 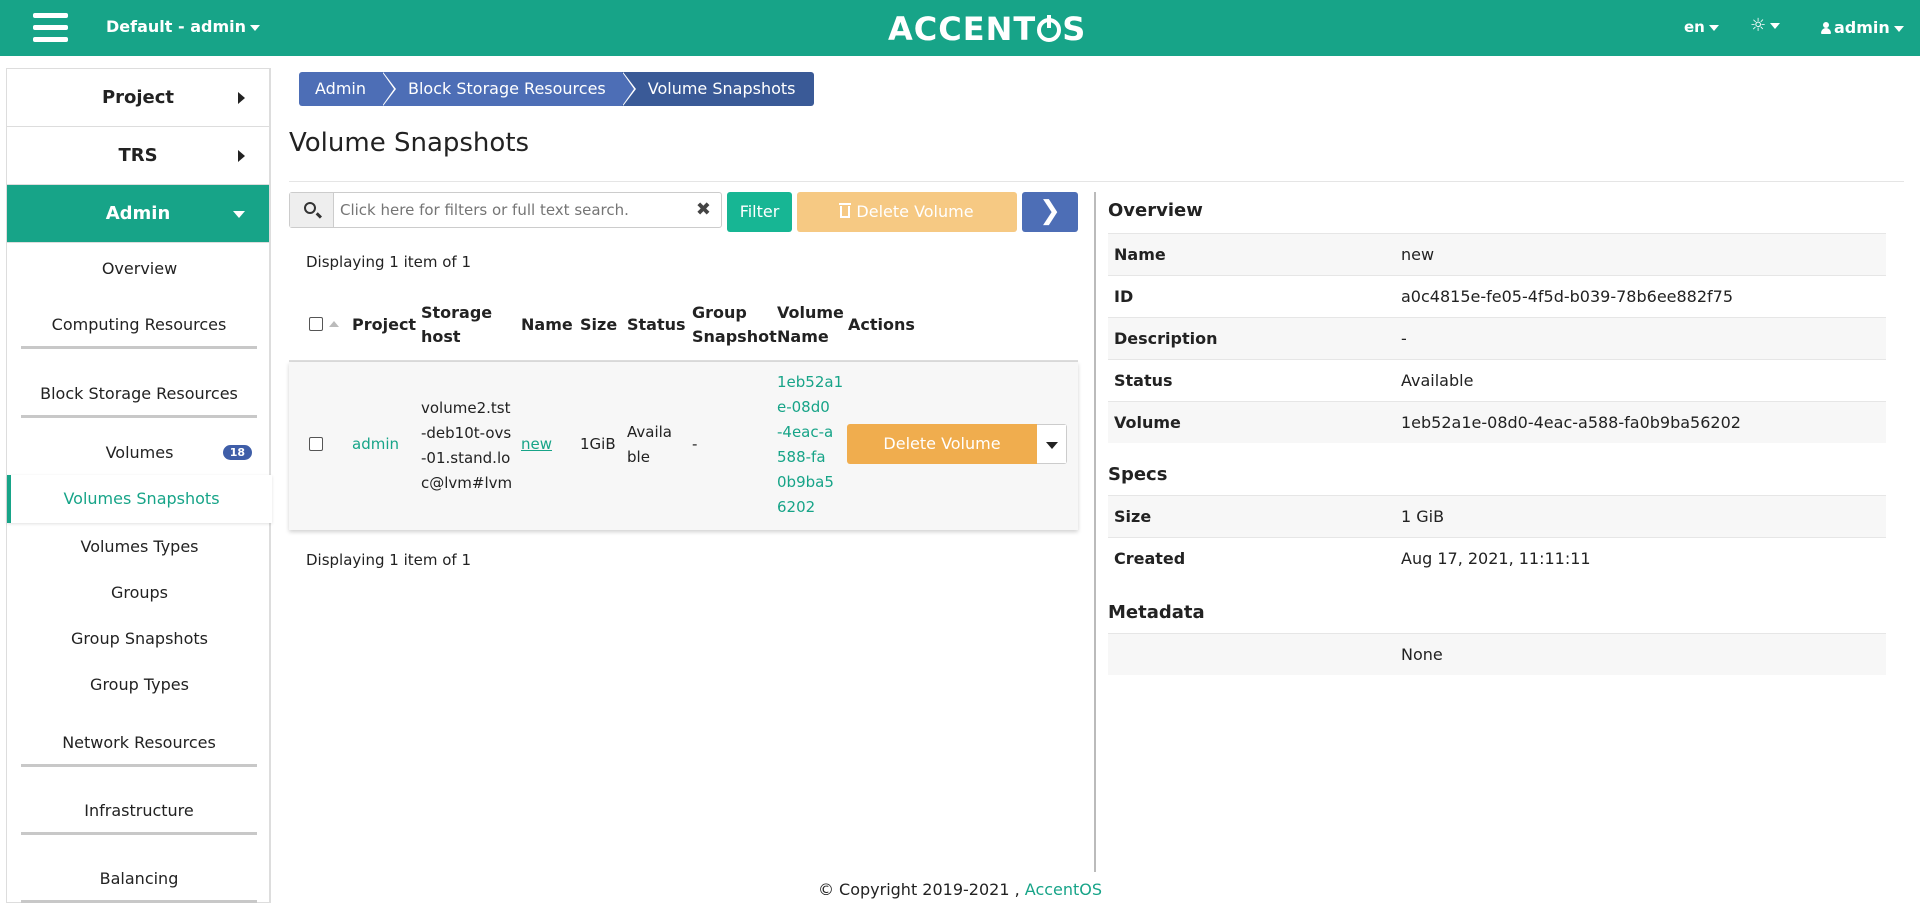 I want to click on sidebar-item-group-snapshots: Group Snapshots, so click(x=139, y=638).